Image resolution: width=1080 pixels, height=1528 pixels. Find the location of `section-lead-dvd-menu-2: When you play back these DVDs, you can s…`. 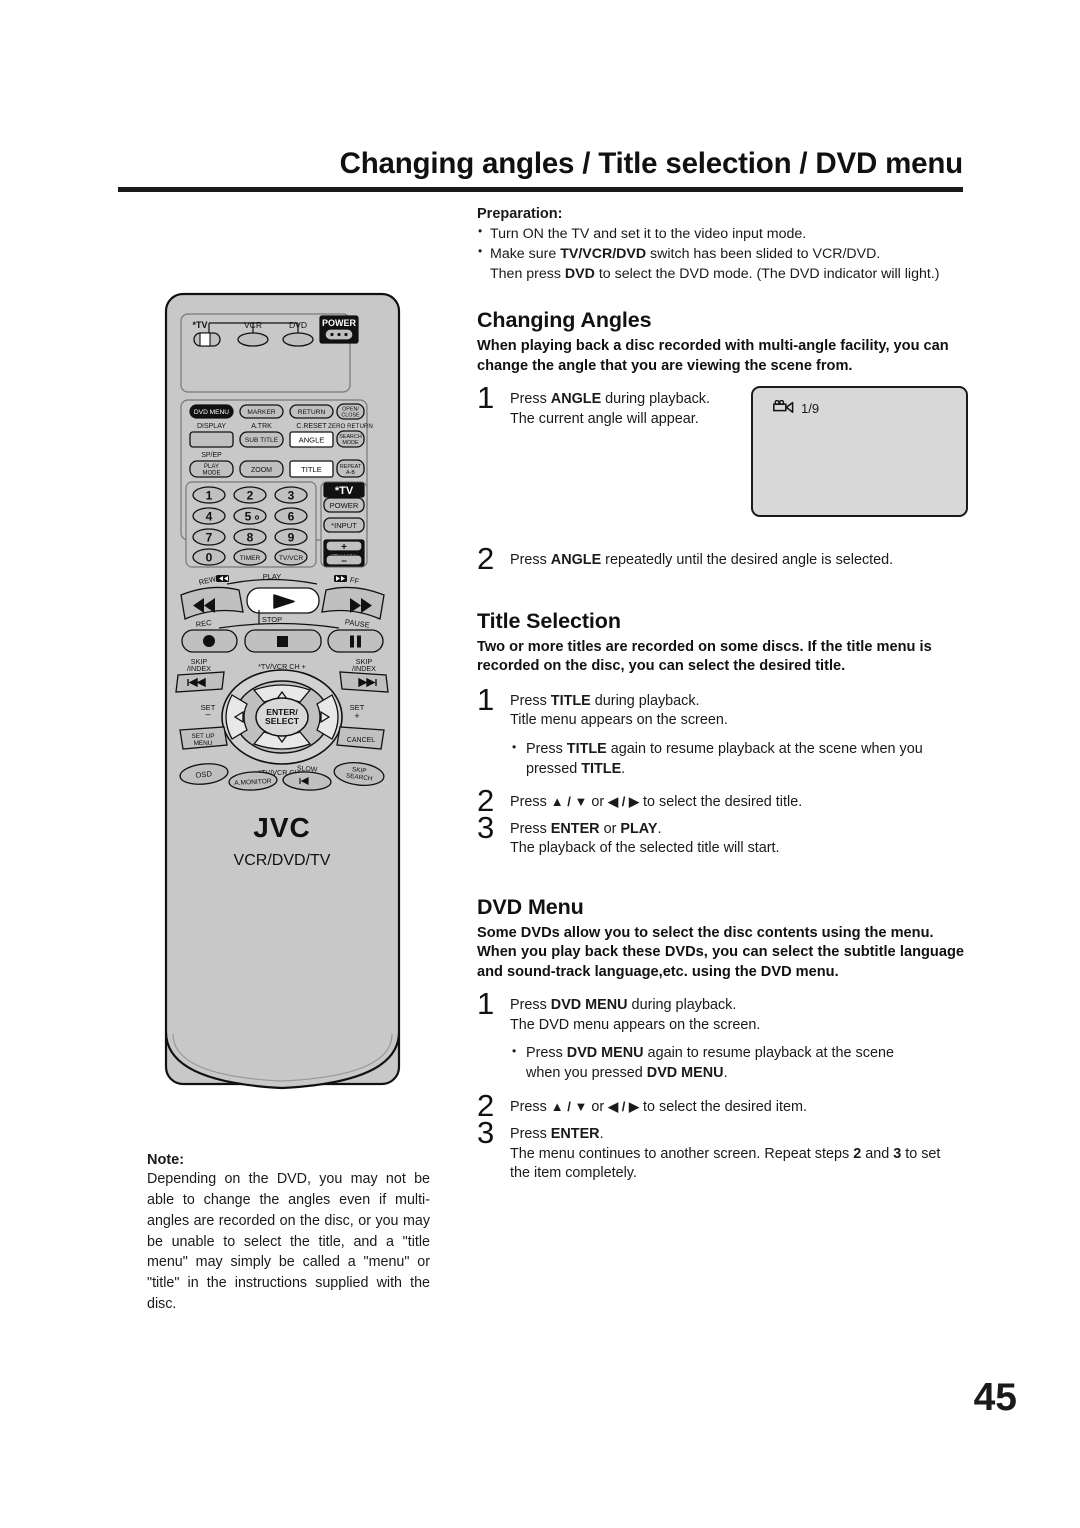

section-lead-dvd-menu-2: When you play back these DVDs, you can s… is located at coordinates (720, 962).